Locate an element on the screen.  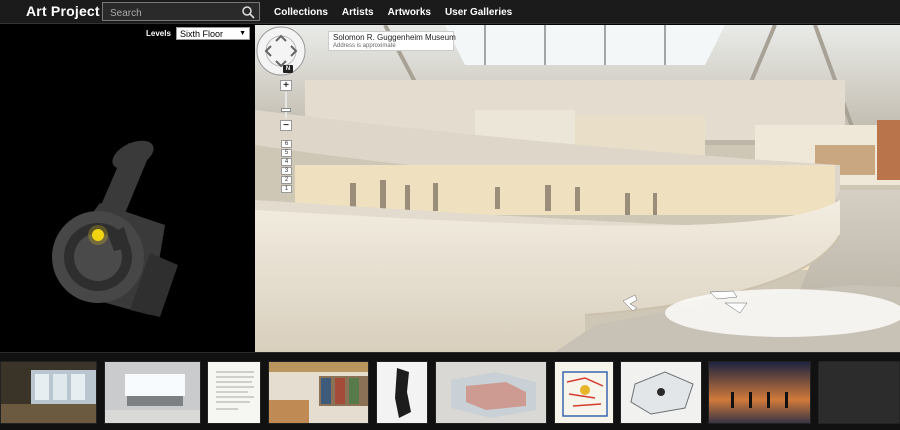
place-address-note: Address is approximate is located at coordinates (364, 46).